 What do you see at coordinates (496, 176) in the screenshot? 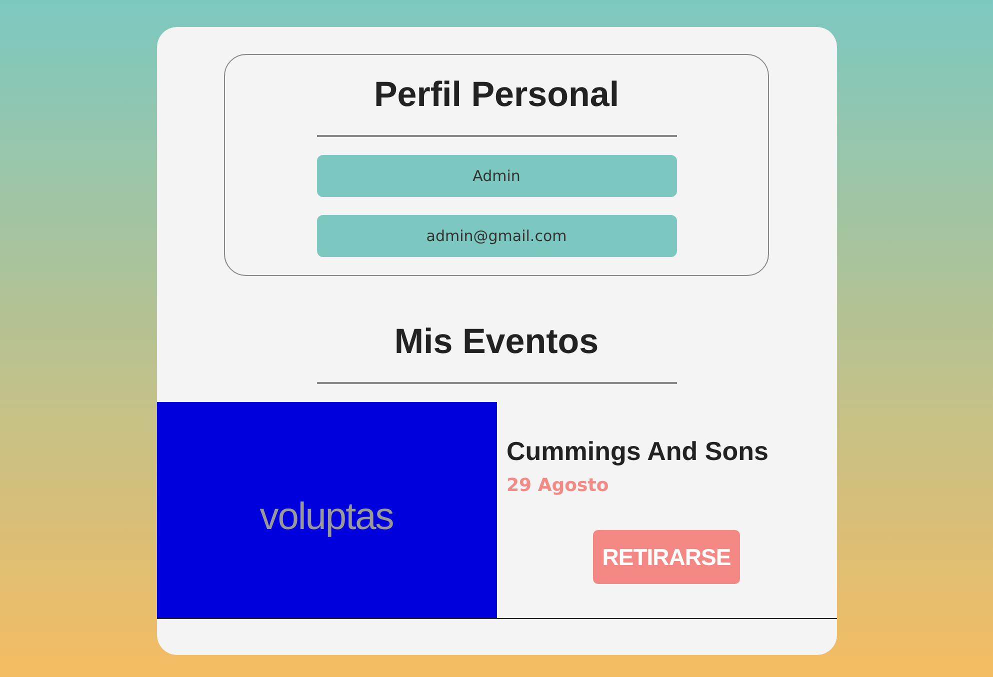
I see `profile-field: Admin` at bounding box center [496, 176].